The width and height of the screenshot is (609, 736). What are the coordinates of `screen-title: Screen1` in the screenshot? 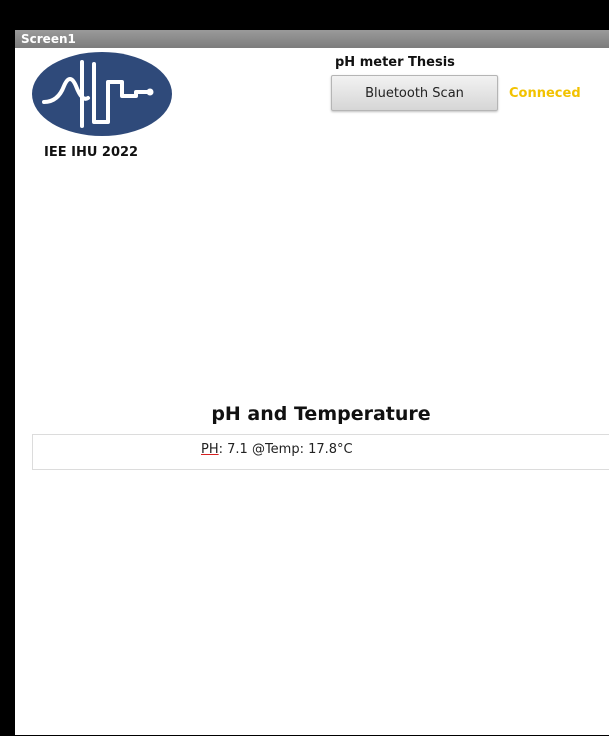 It's located at (48, 39).